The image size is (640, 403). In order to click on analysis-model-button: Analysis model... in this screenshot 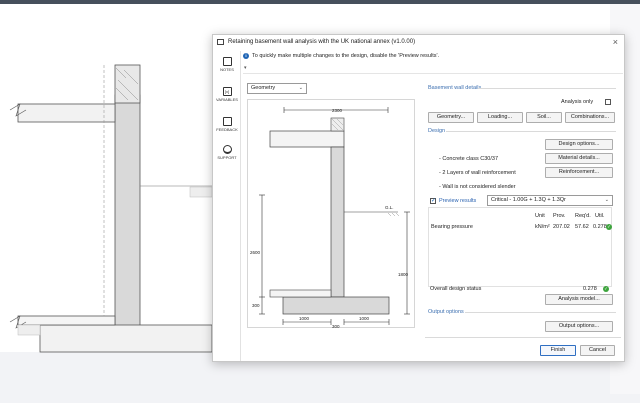, I will do `click(579, 299)`.